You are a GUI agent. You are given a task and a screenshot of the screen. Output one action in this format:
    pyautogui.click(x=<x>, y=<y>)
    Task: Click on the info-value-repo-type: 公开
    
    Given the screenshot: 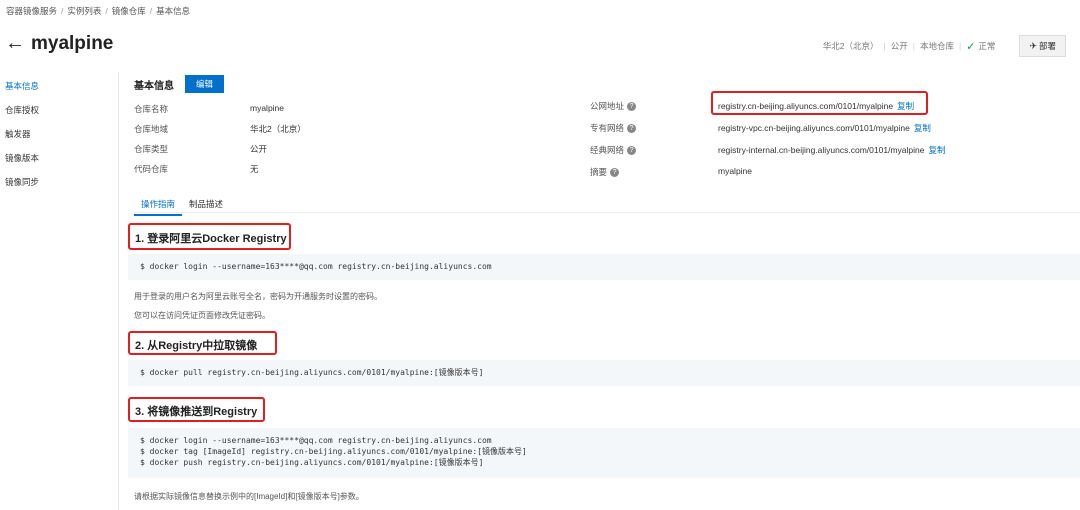 What is the action you would take?
    pyautogui.click(x=259, y=149)
    